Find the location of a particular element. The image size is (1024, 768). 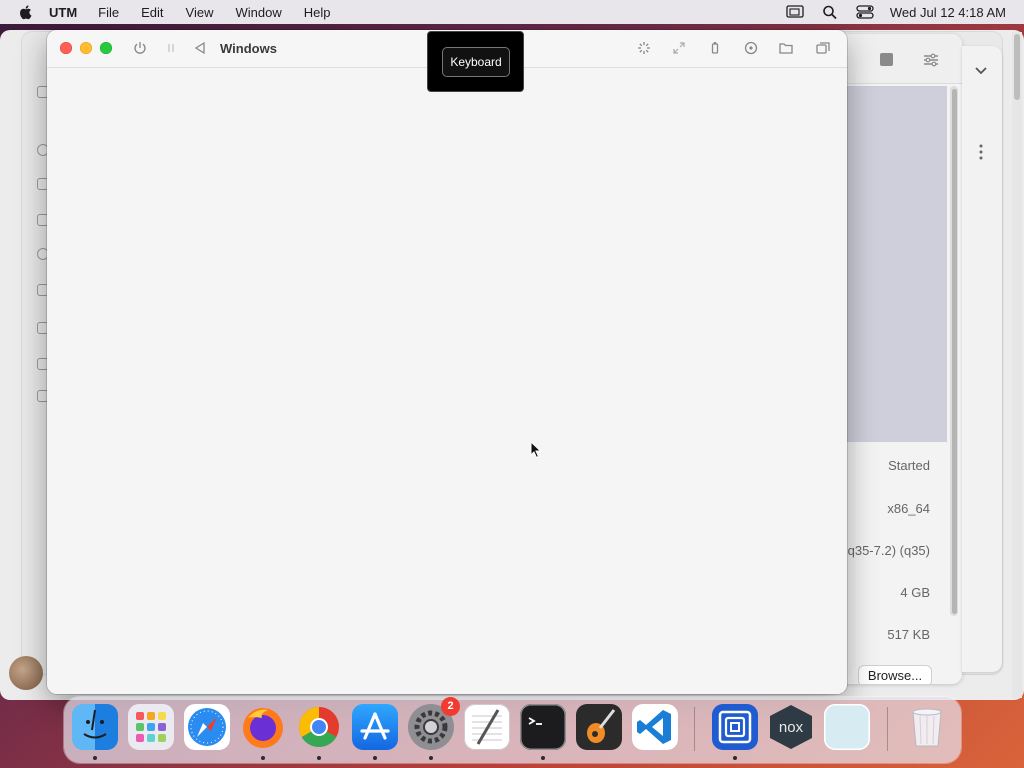

menu-app-name: UTM is located at coordinates (63, 12).